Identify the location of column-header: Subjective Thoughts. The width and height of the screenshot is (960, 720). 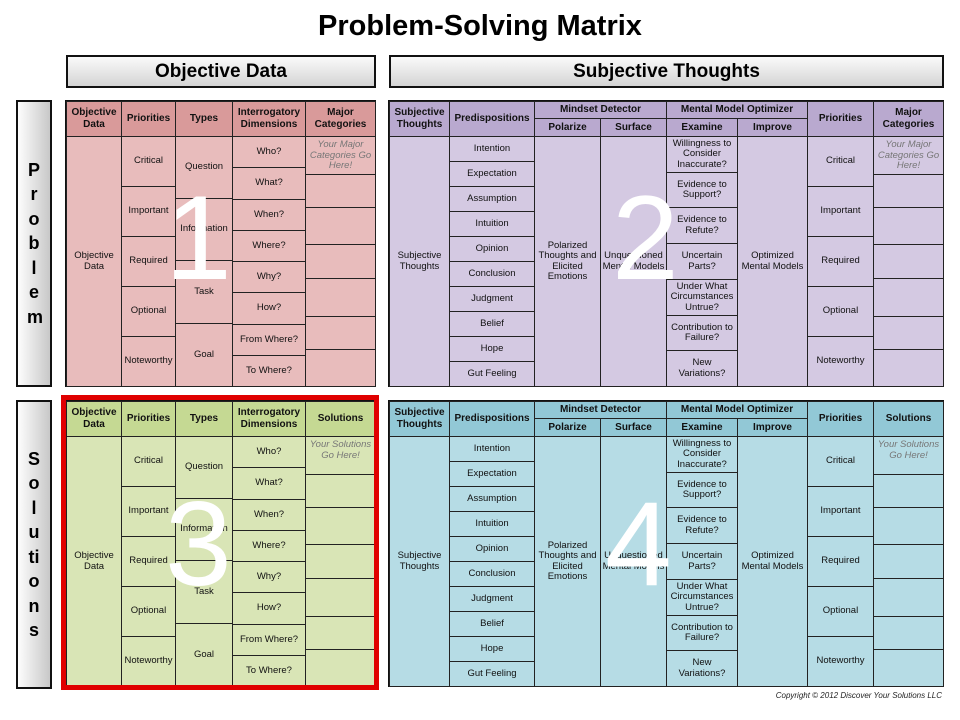
(419, 419).